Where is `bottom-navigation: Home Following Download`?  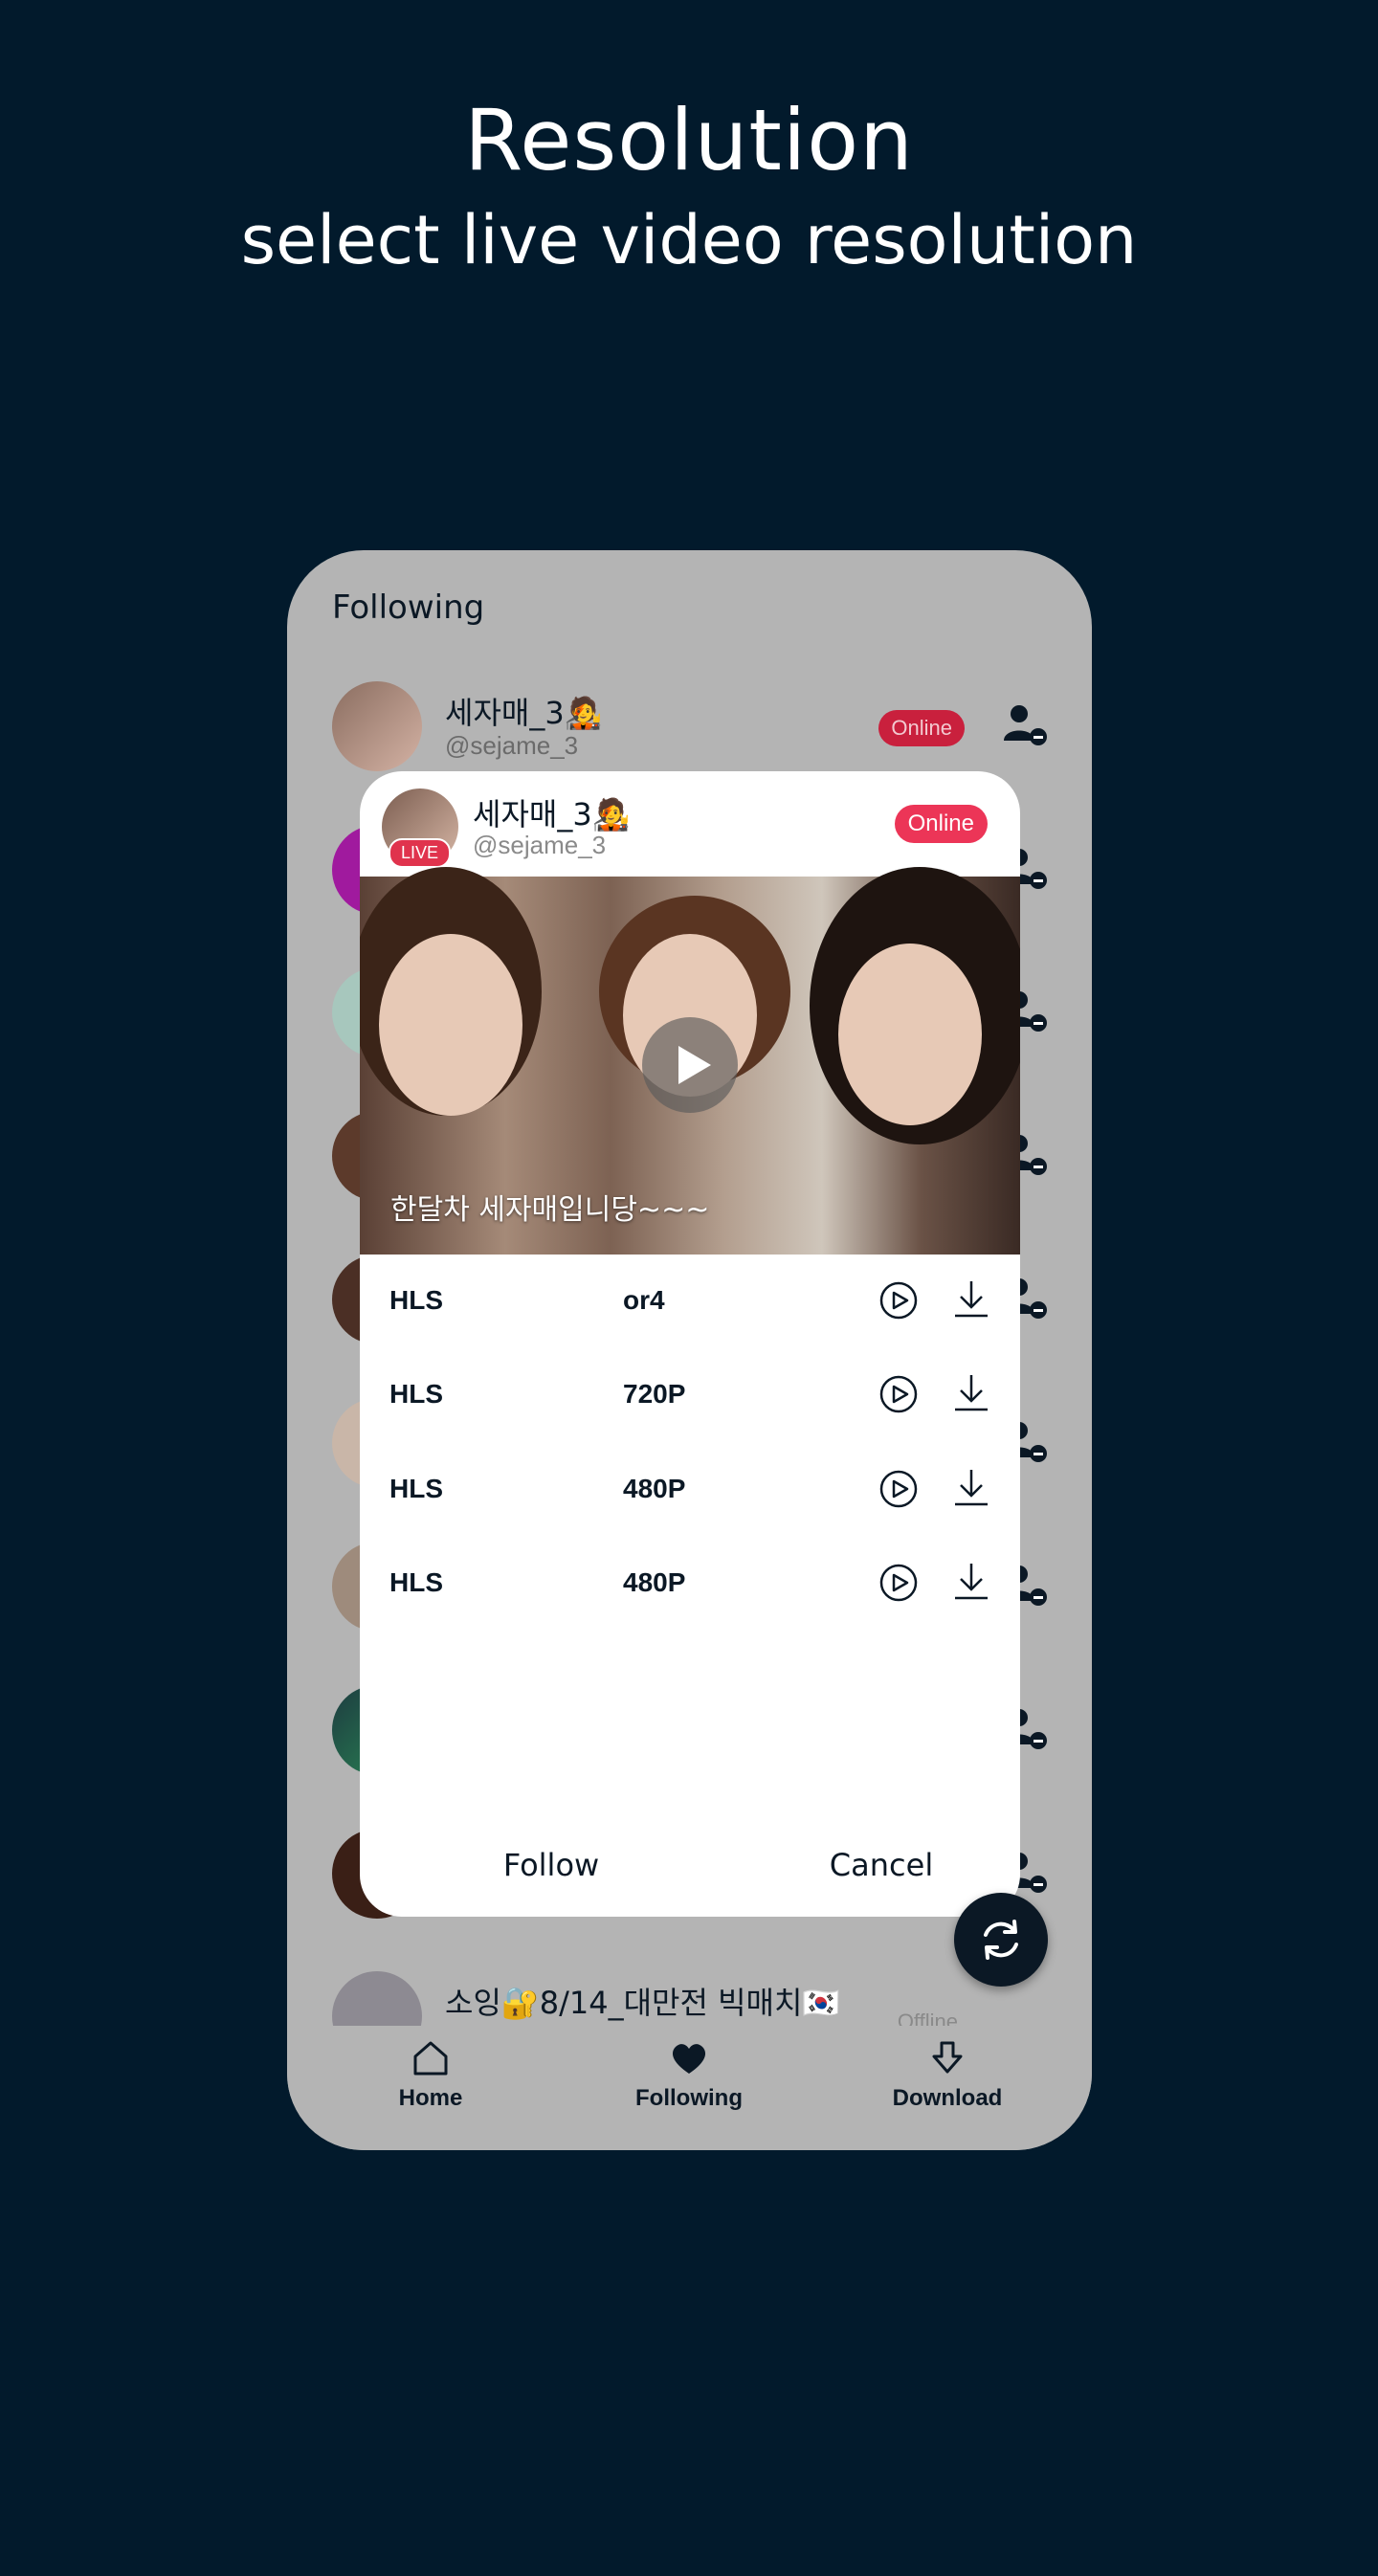
bottom-navigation: Home Following Download is located at coordinates (689, 2088).